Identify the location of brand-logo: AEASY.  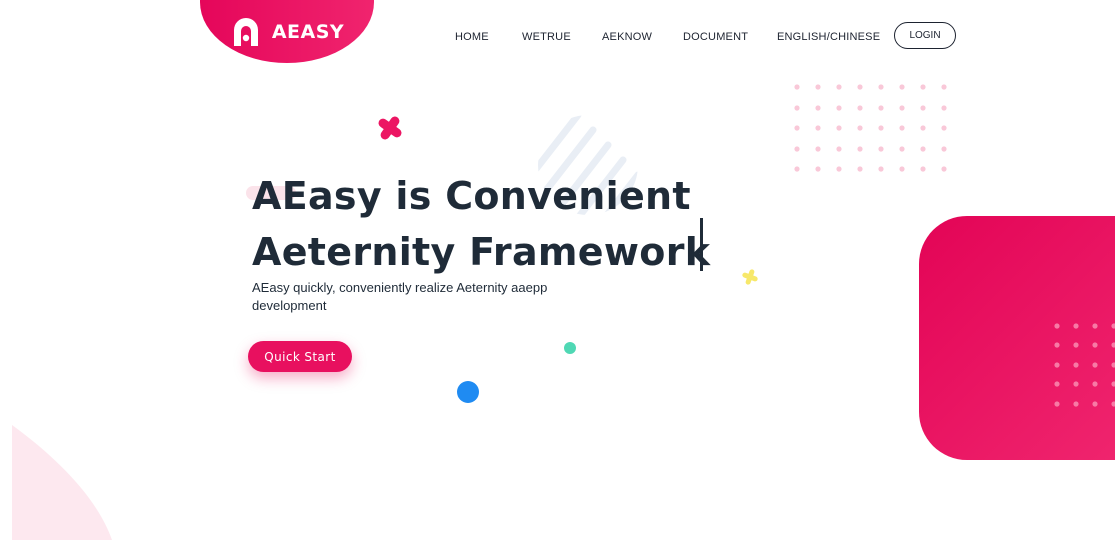
(287, 31).